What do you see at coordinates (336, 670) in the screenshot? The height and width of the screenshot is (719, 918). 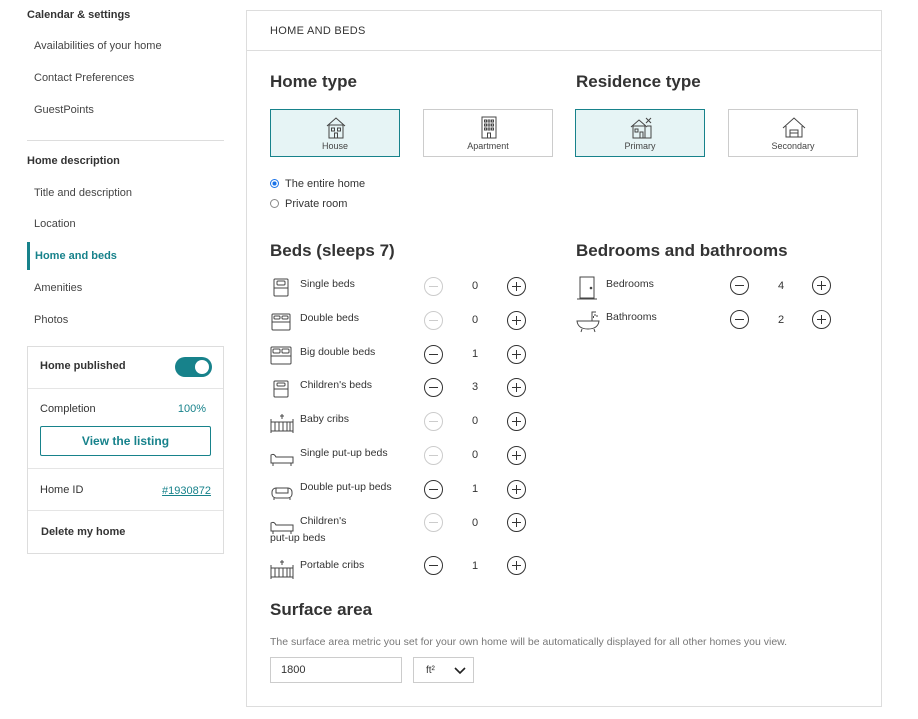 I see `surface-area-input` at bounding box center [336, 670].